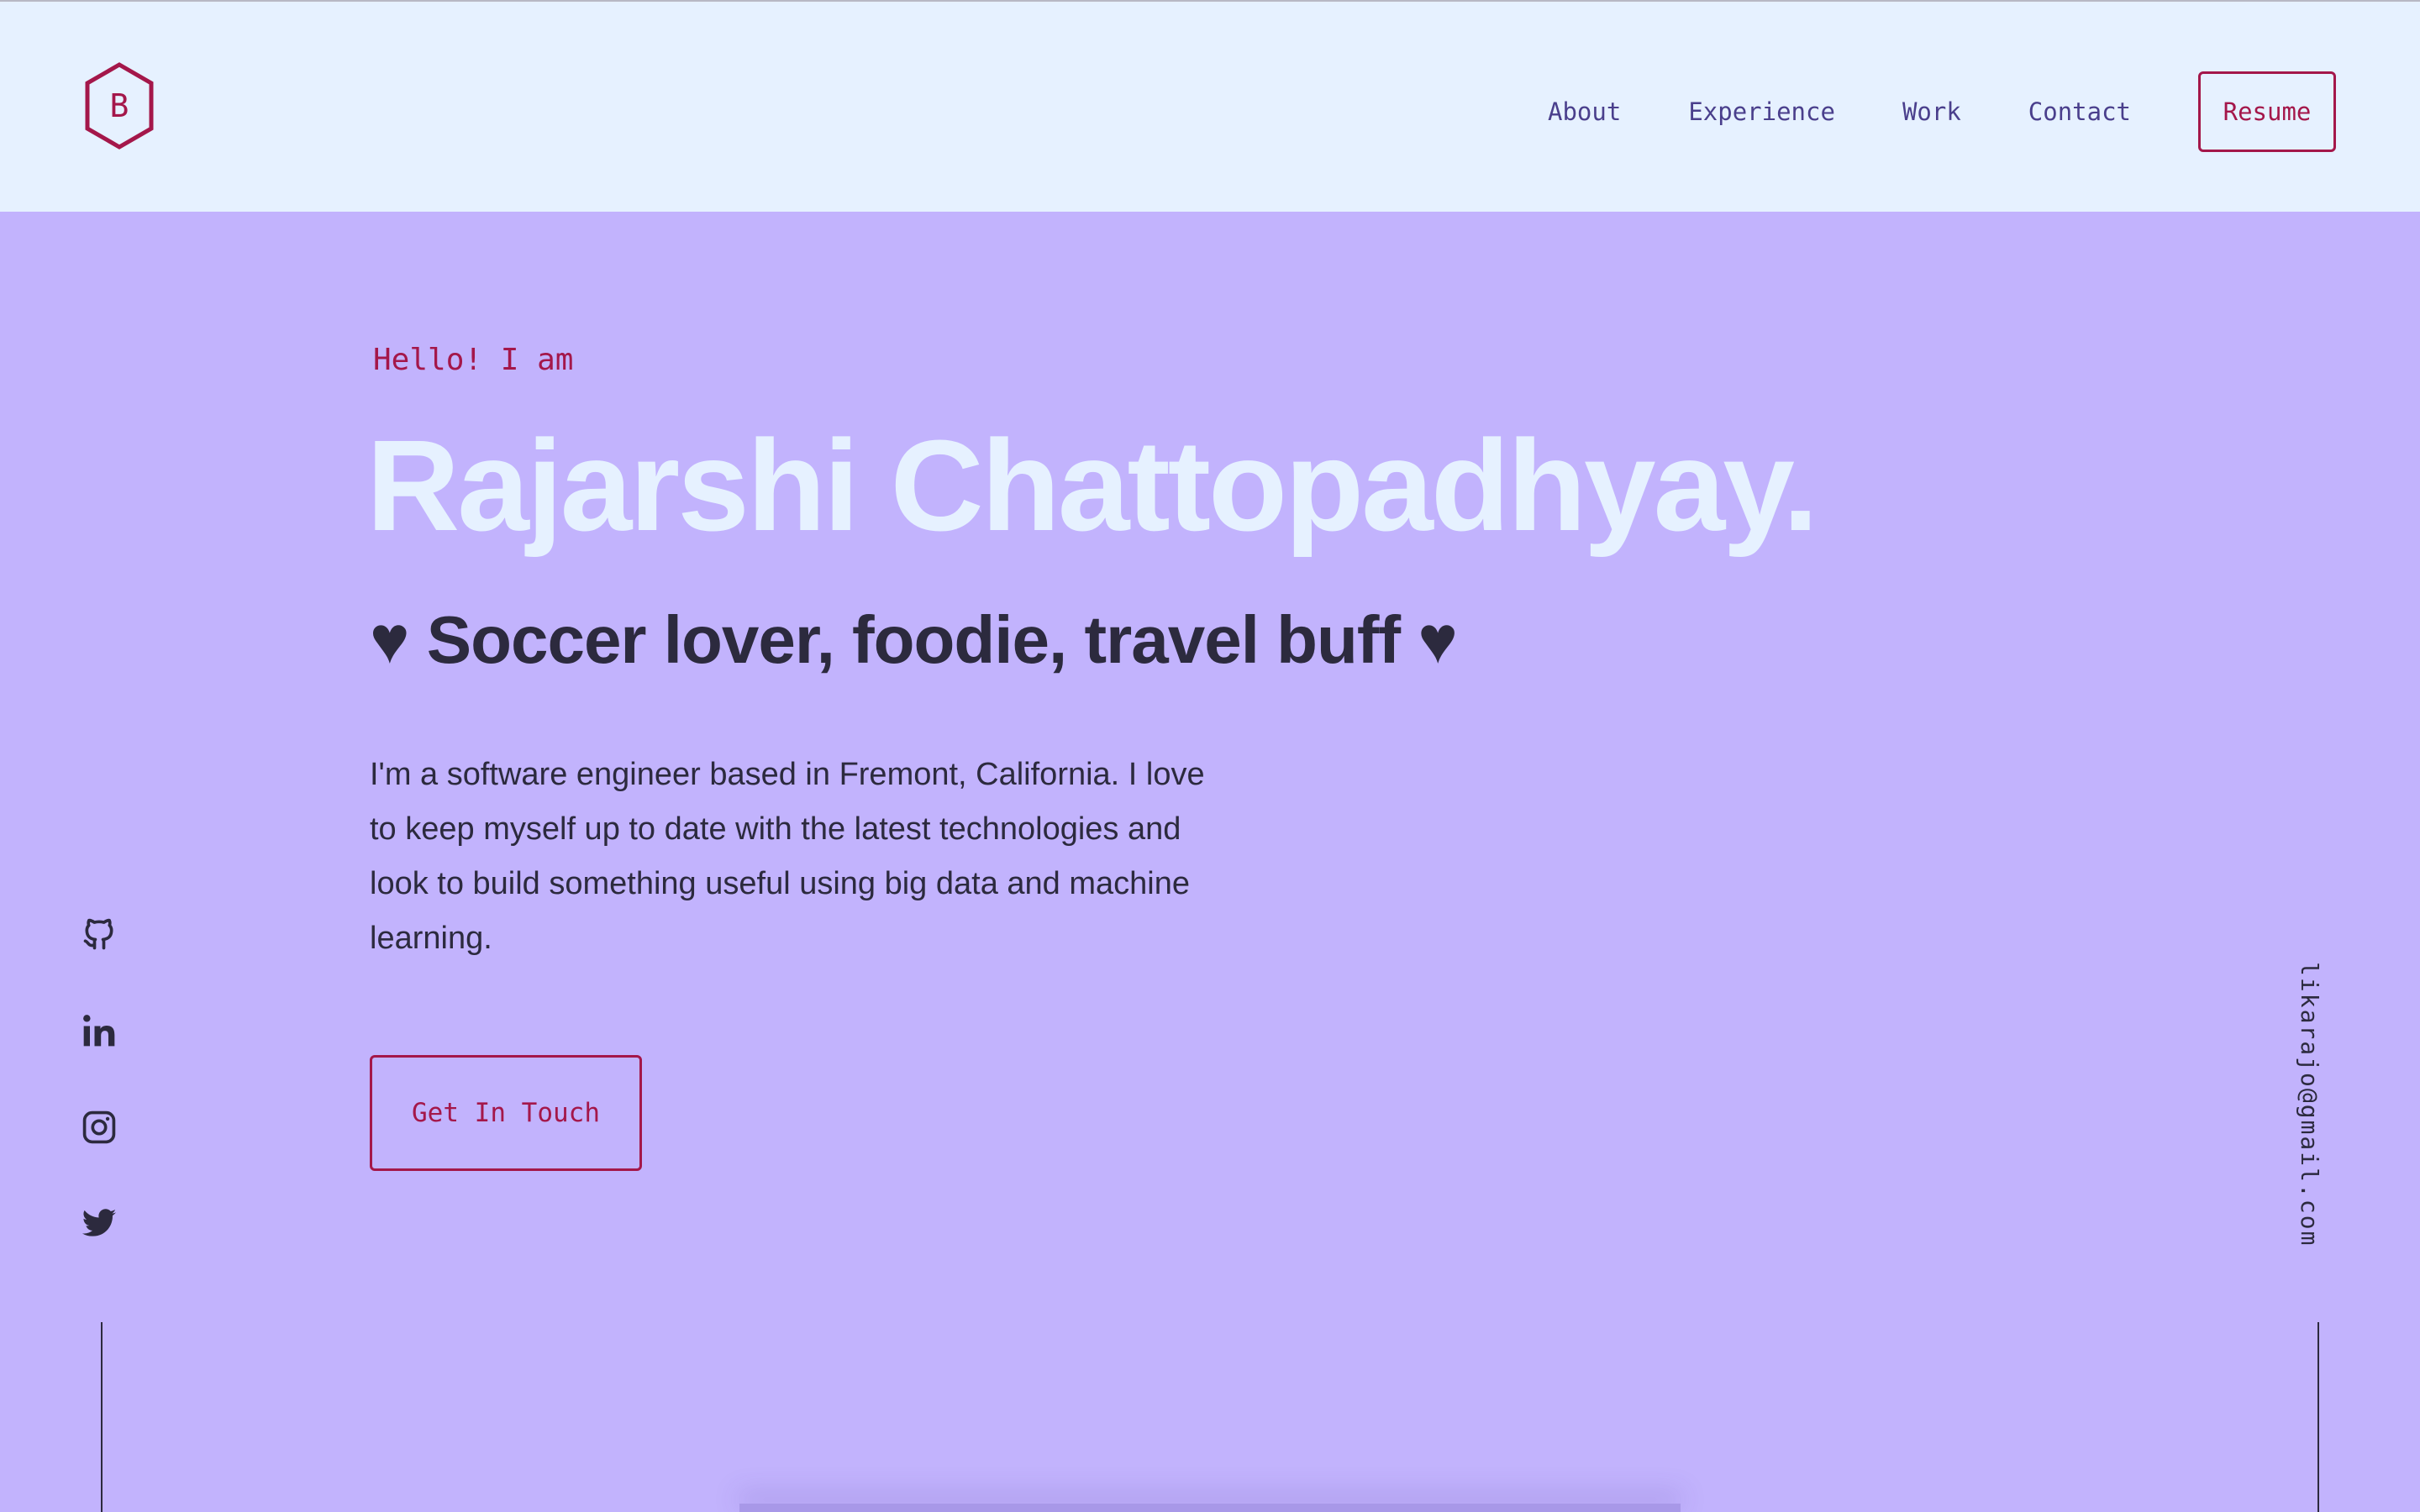 The height and width of the screenshot is (1512, 2420). I want to click on next-section-edge, so click(1210, 1508).